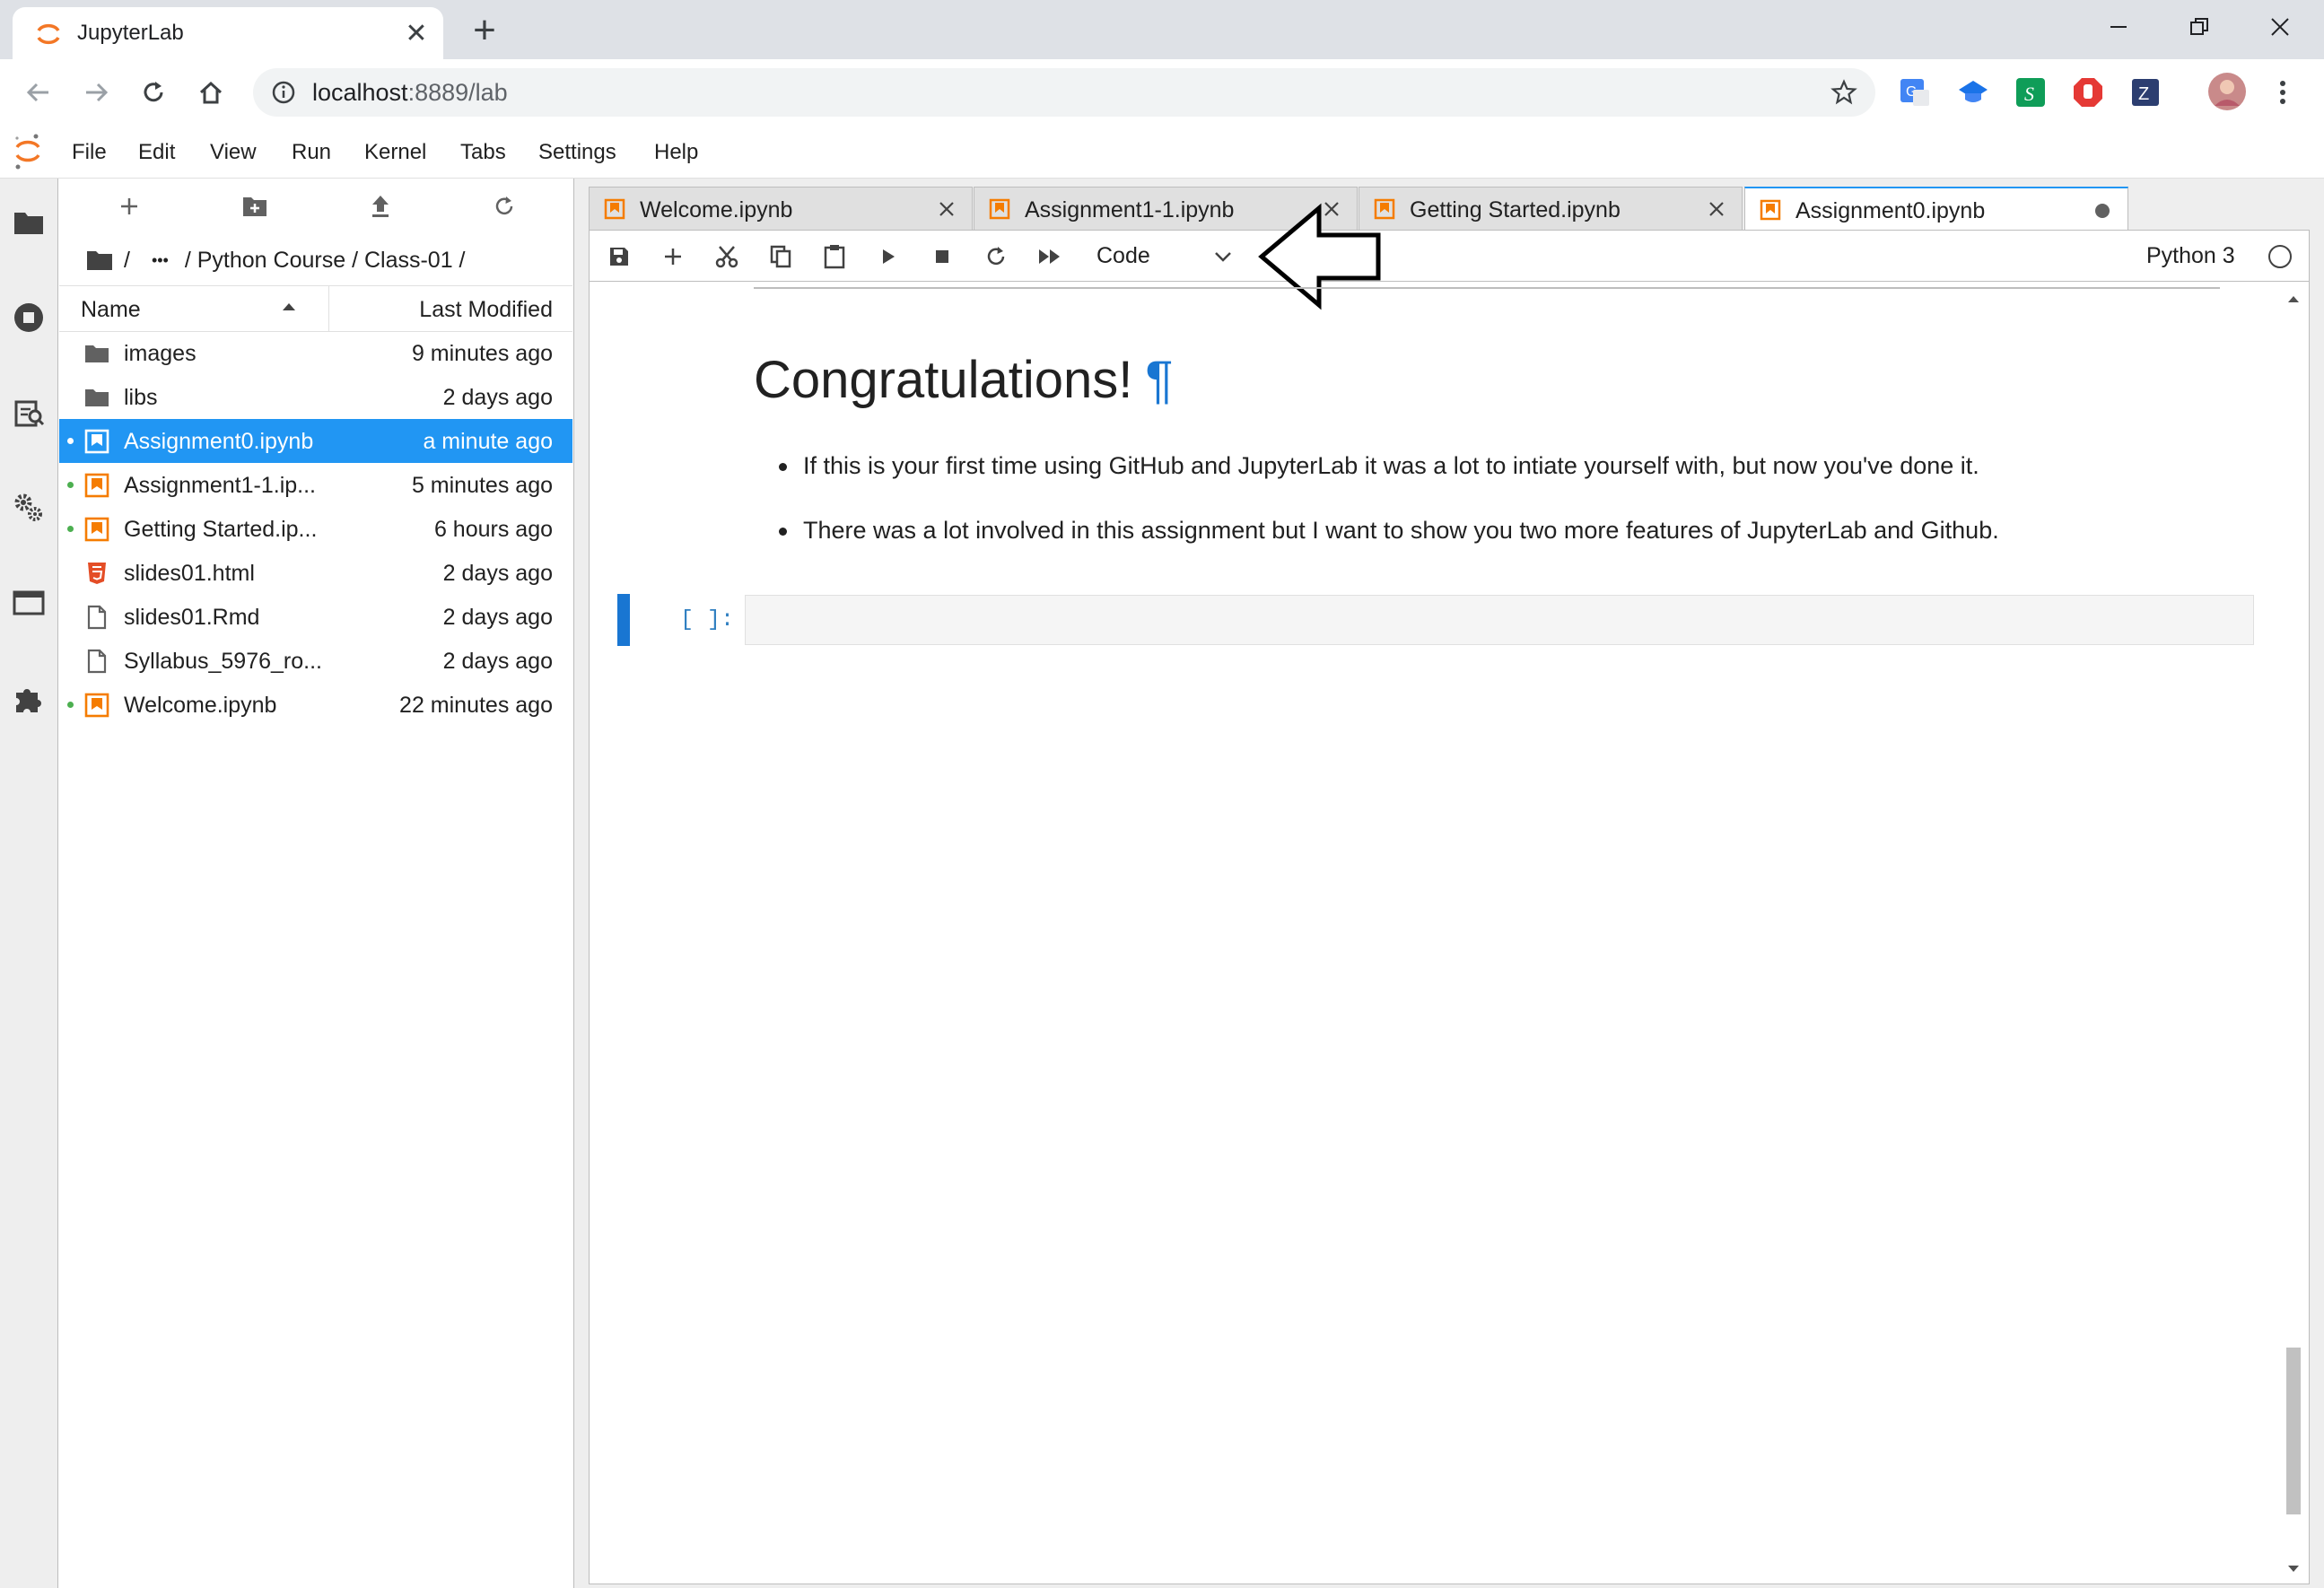 The width and height of the screenshot is (2324, 1588). Describe the element at coordinates (129, 206) in the screenshot. I see `new-launcher-icon` at that location.